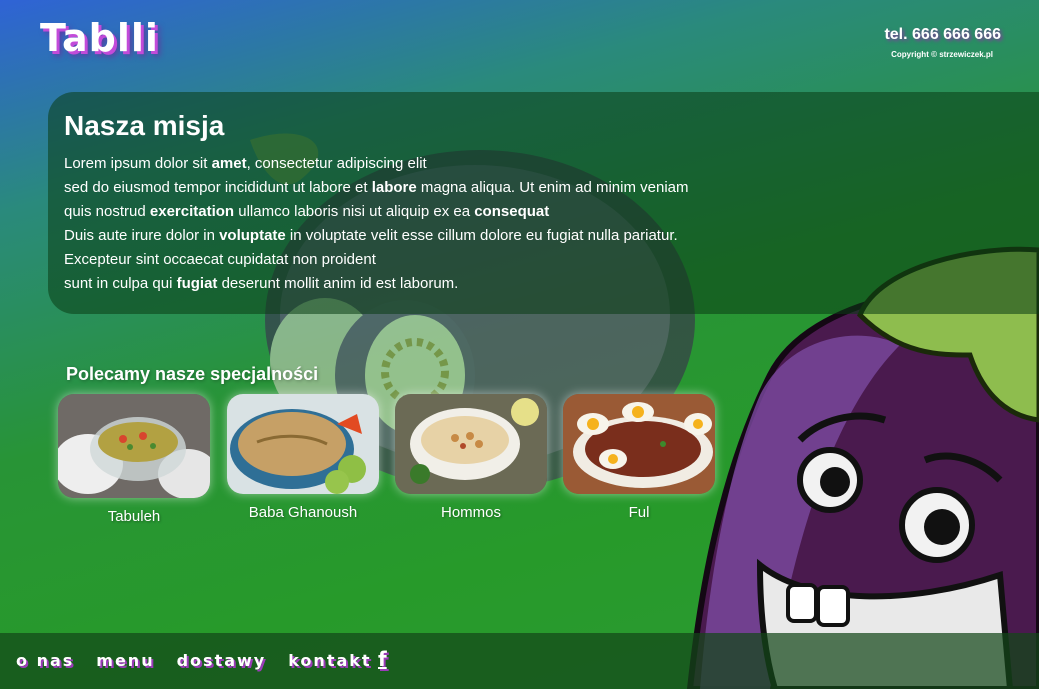 The width and height of the screenshot is (1039, 689). I want to click on mission-text-segment: magna aliqua. Ut enim ad minim veniam, so click(552, 187).